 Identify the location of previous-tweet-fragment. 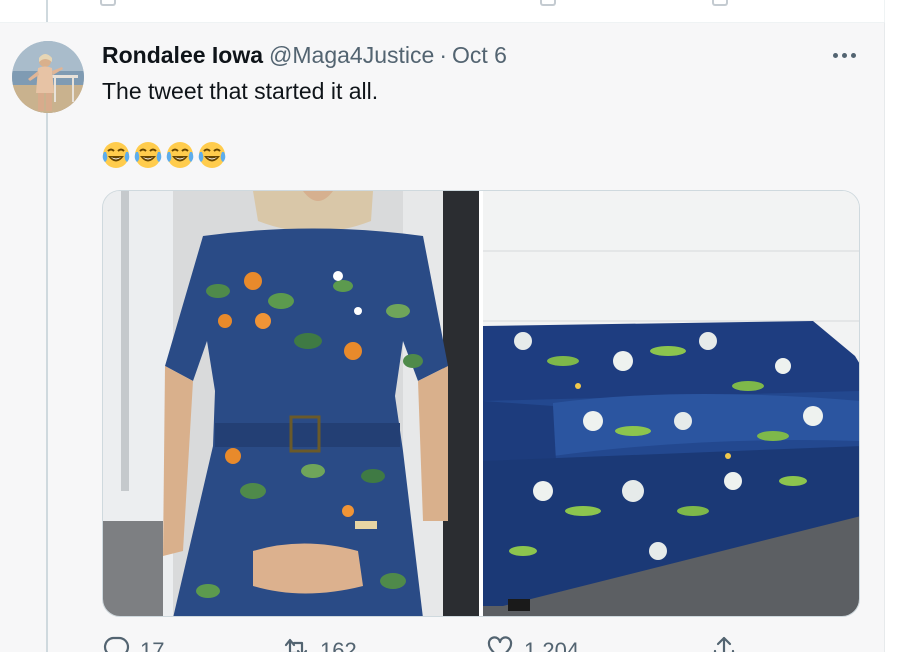
(442, 11).